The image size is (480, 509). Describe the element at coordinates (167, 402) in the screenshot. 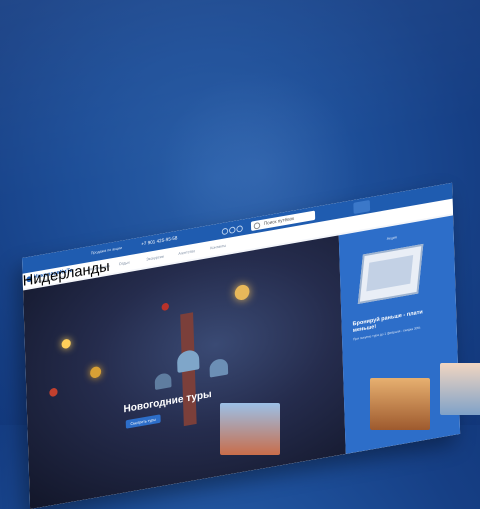

I see `hero-title: Новогодние туры` at that location.